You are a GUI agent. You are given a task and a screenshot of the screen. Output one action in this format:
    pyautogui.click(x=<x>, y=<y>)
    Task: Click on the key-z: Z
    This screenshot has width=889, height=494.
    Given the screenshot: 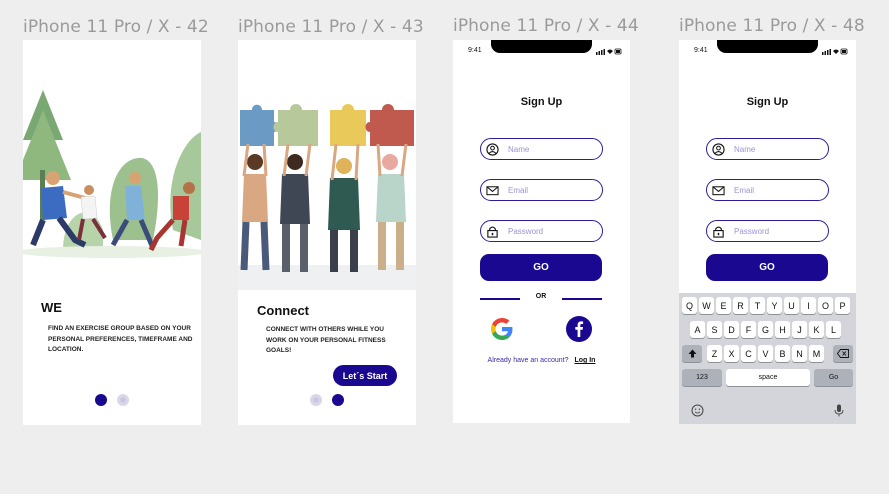 What is the action you would take?
    pyautogui.click(x=714, y=353)
    